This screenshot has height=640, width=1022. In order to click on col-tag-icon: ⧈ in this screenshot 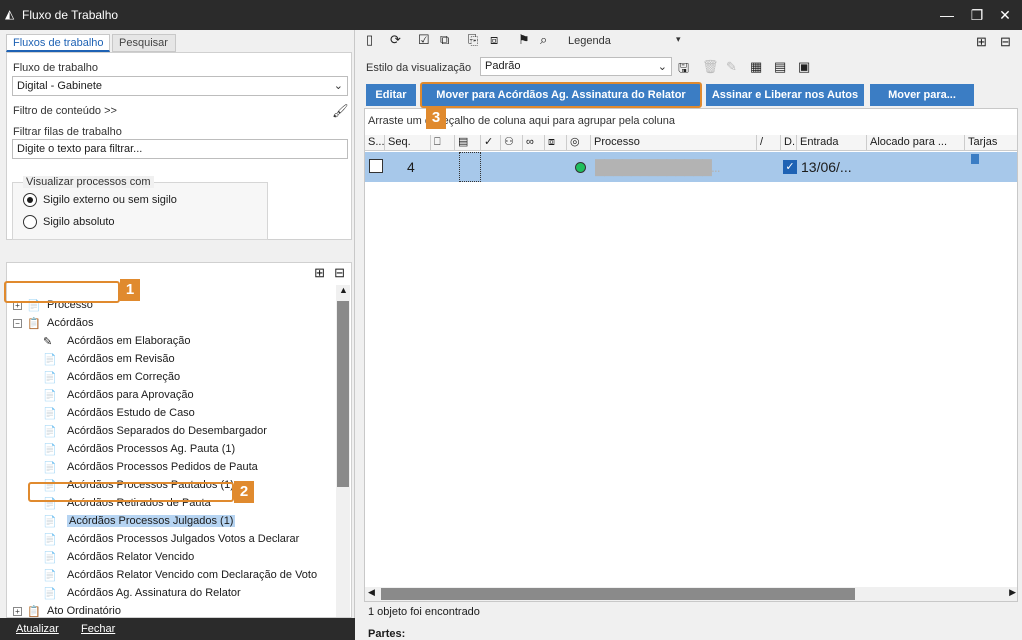, I will do `click(556, 143)`.